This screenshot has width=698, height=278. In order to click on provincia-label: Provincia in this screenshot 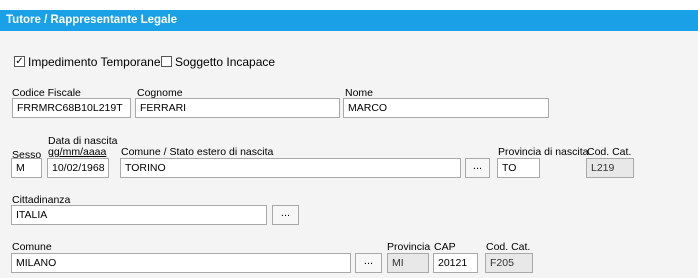, I will do `click(409, 247)`.